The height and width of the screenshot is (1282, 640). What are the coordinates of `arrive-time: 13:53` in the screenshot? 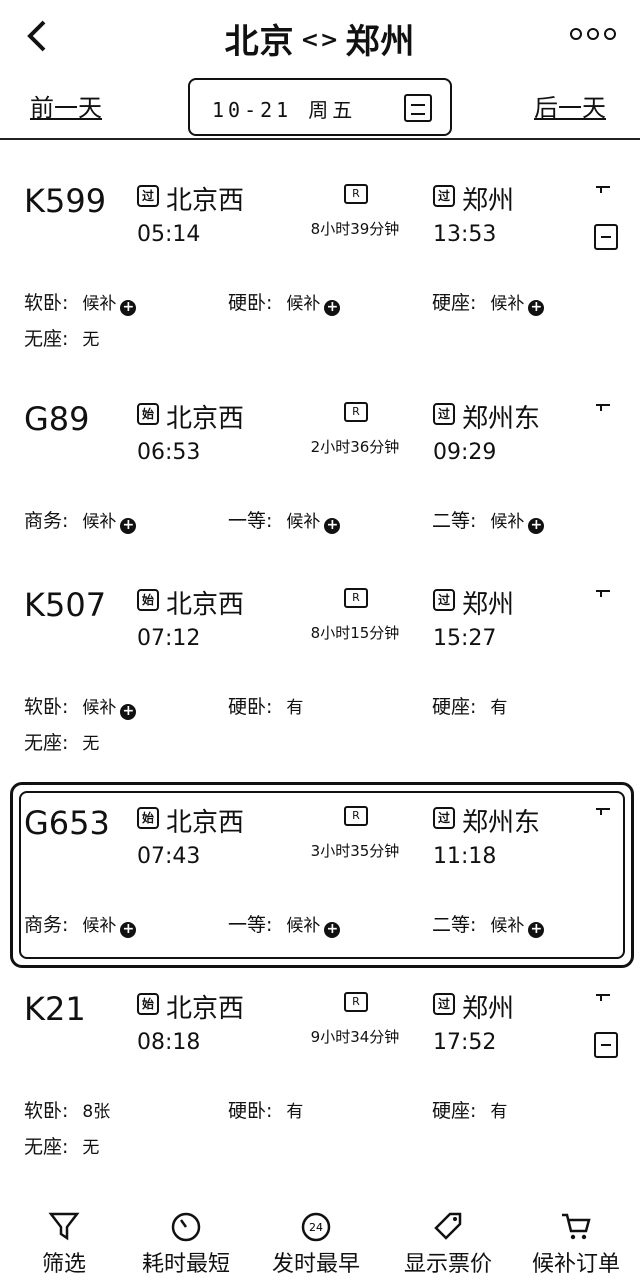 It's located at (465, 234).